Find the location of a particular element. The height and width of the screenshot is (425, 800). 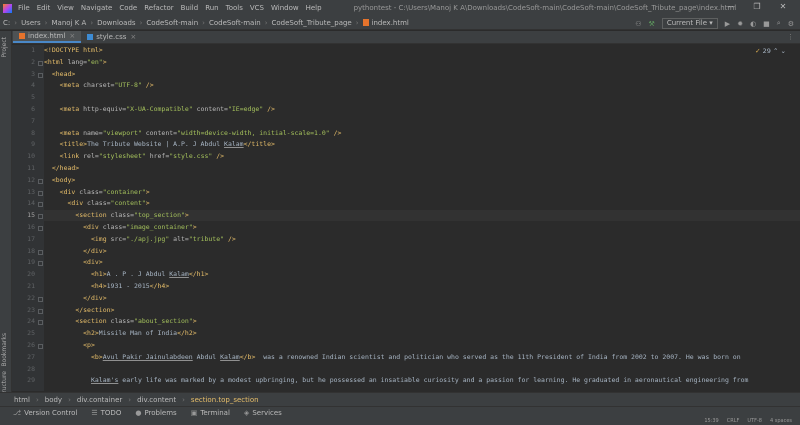

coverage-icon: ◐ is located at coordinates (753, 24).